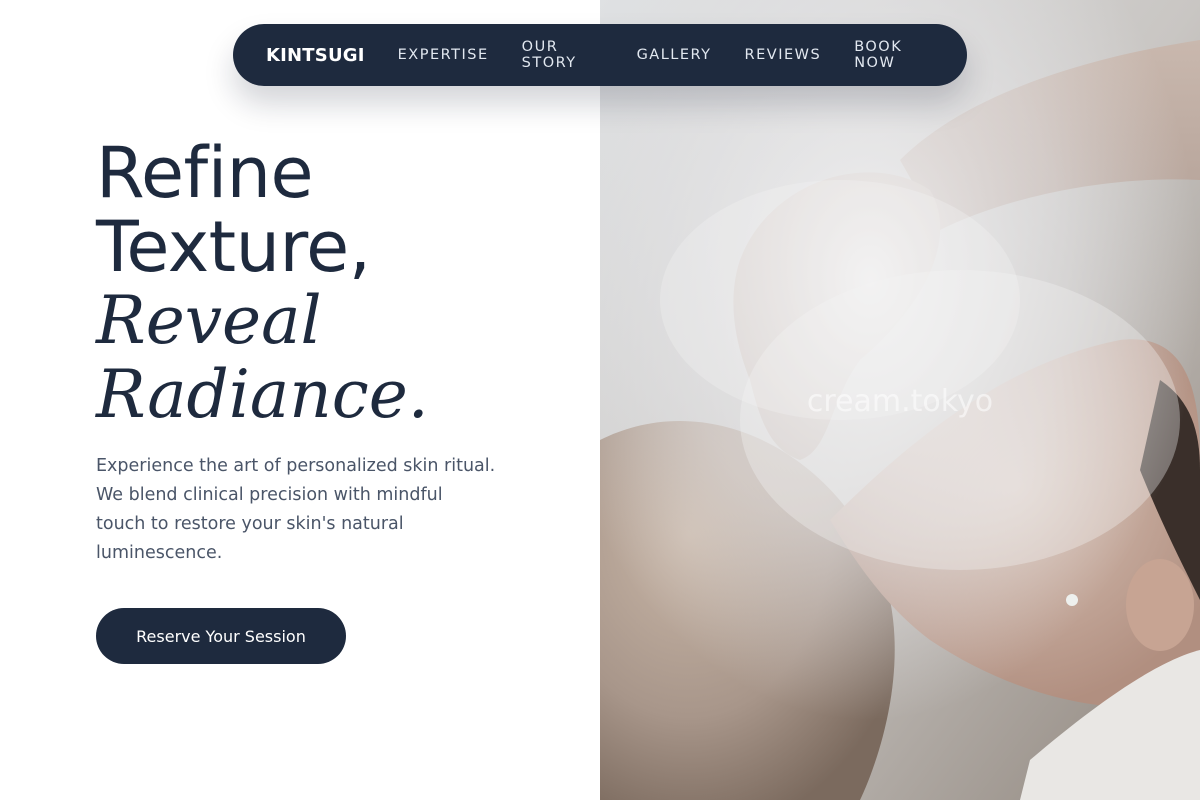 The height and width of the screenshot is (800, 1200). I want to click on headline-line-4: Radiance., so click(262, 394).